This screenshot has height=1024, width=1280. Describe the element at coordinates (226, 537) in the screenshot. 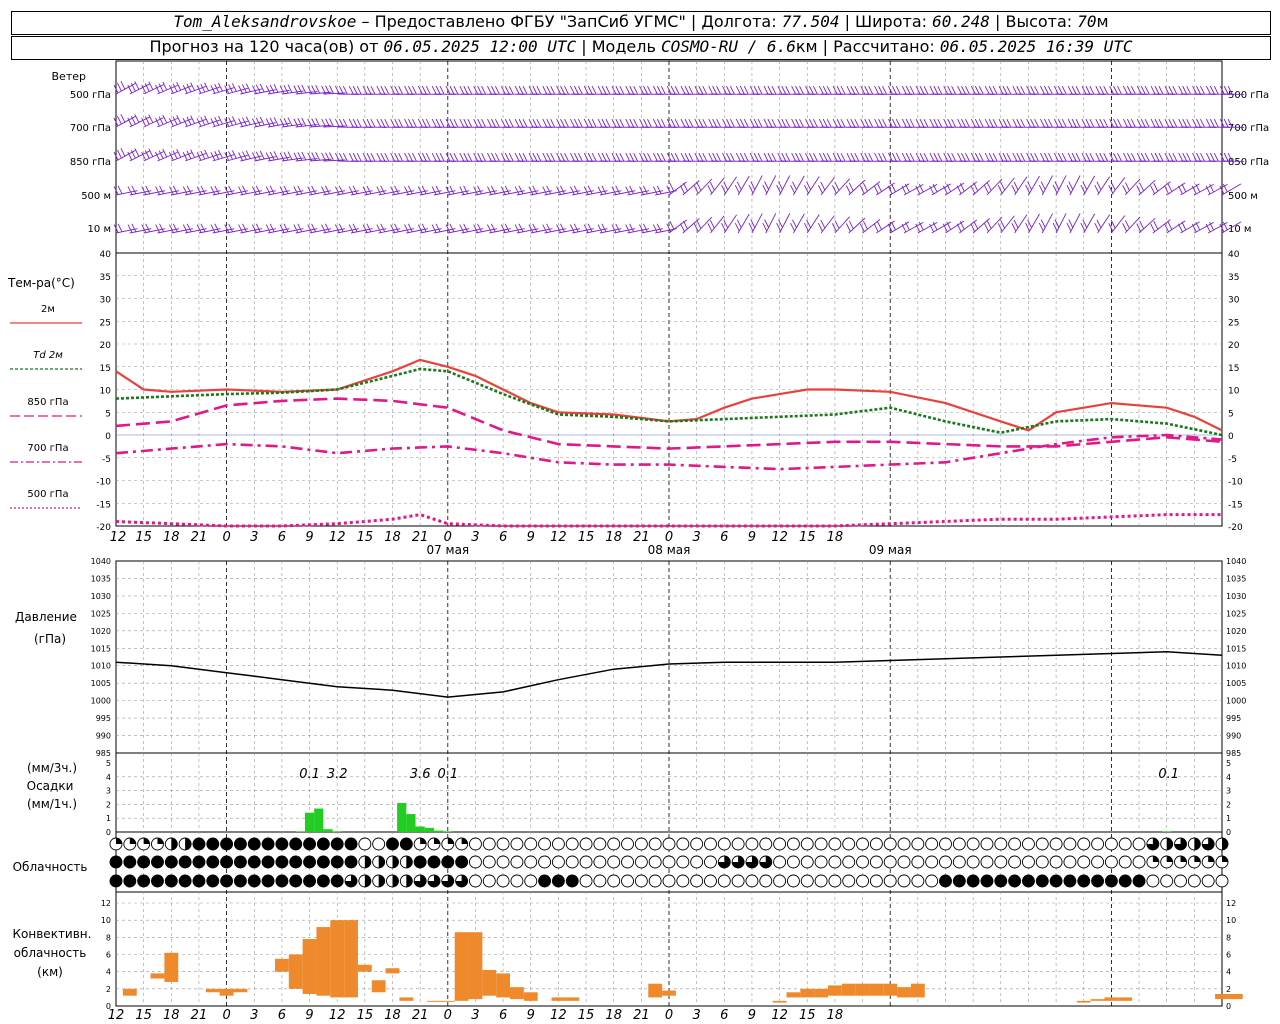

I see `hour-tick-label: 0` at that location.